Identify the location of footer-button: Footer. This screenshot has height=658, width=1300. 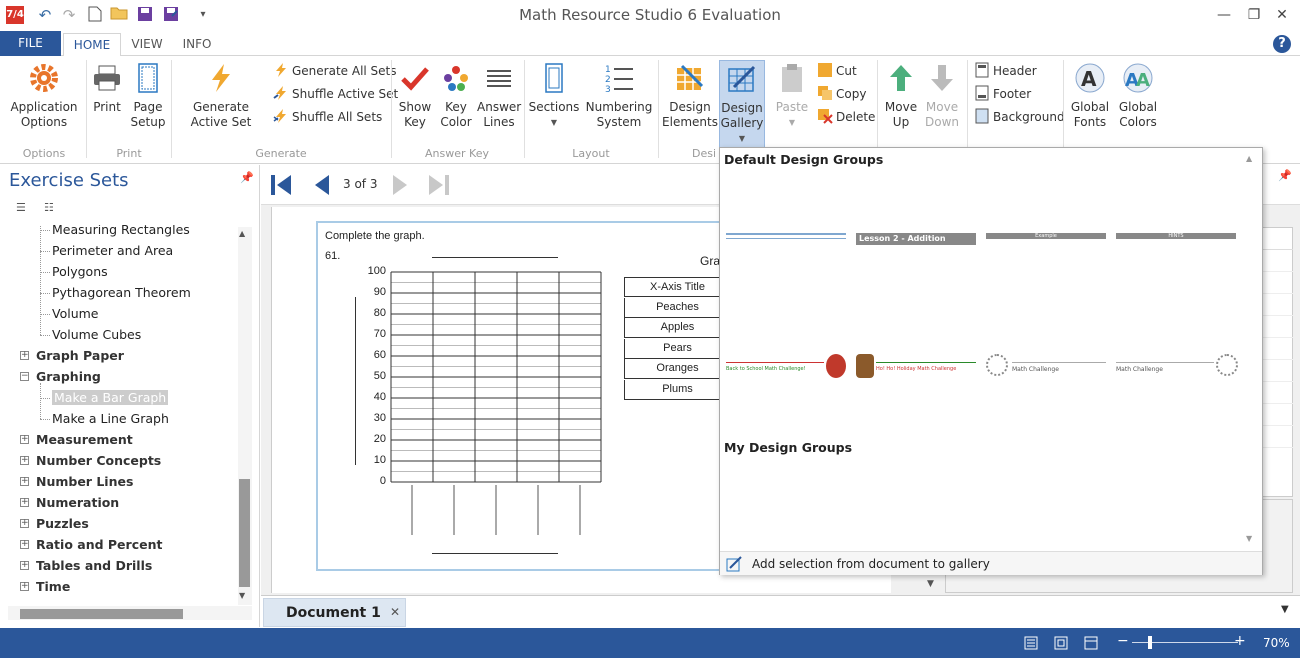
(1002, 94).